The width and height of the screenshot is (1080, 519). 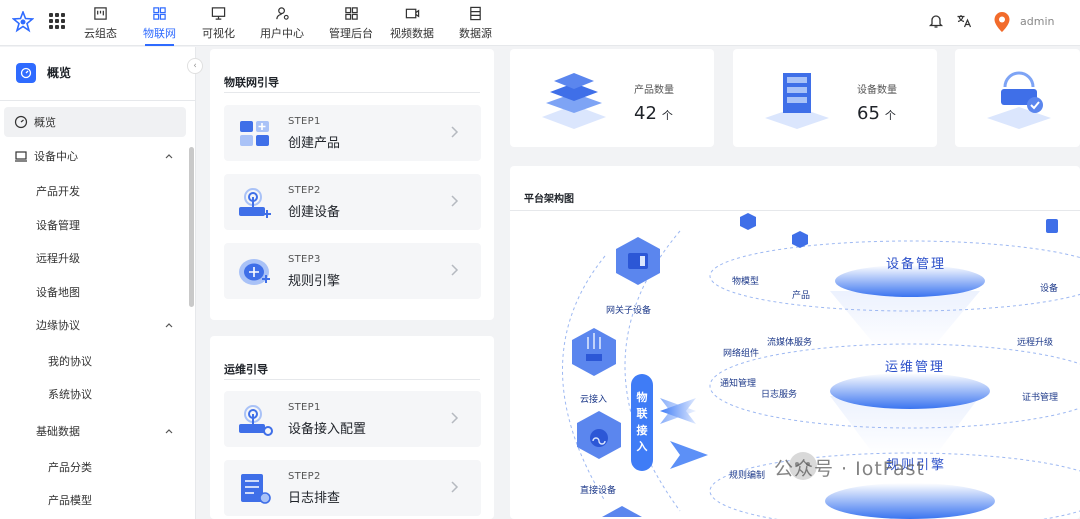 What do you see at coordinates (70, 467) in the screenshot?
I see `sidebar-item-label: 产品分类` at bounding box center [70, 467].